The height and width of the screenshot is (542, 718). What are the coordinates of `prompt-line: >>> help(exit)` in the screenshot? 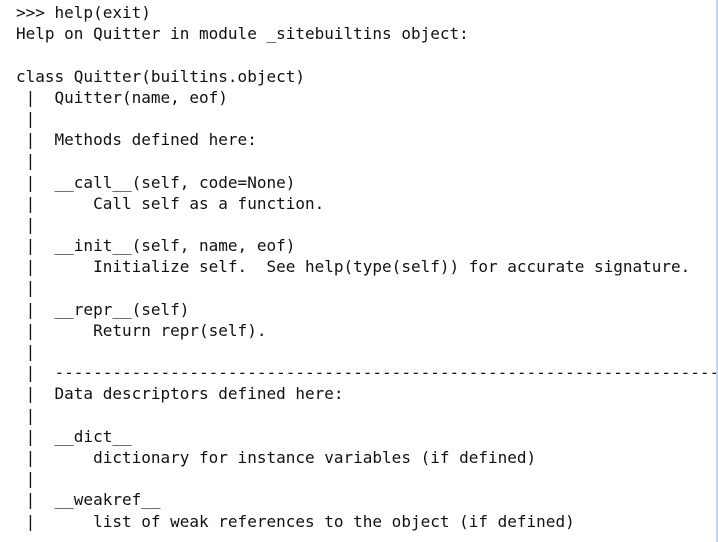 It's located at (83, 12).